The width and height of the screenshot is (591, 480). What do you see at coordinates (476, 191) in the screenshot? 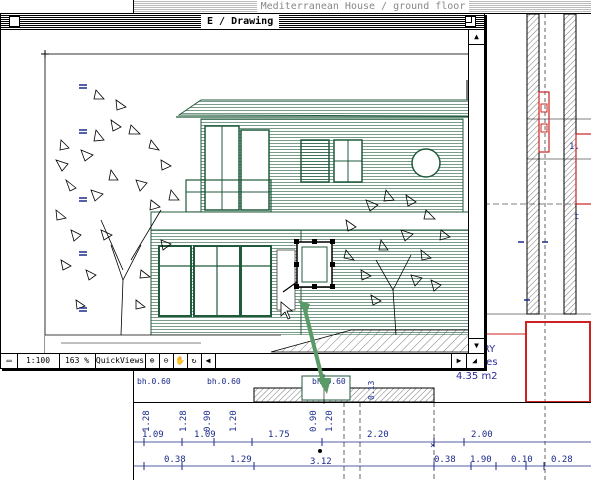
I see `vertical-scrollbar: ▲ ▼` at bounding box center [476, 191].